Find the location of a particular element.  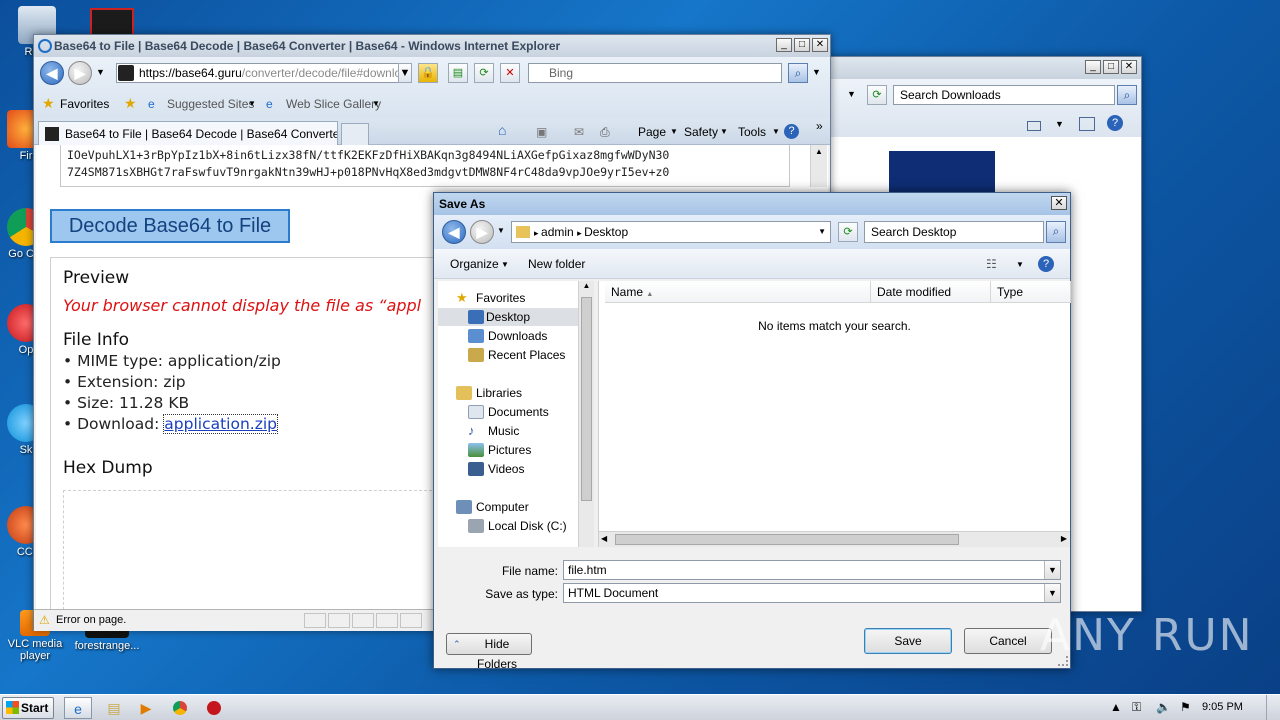

status-text: Error on page. is located at coordinates (91, 620).